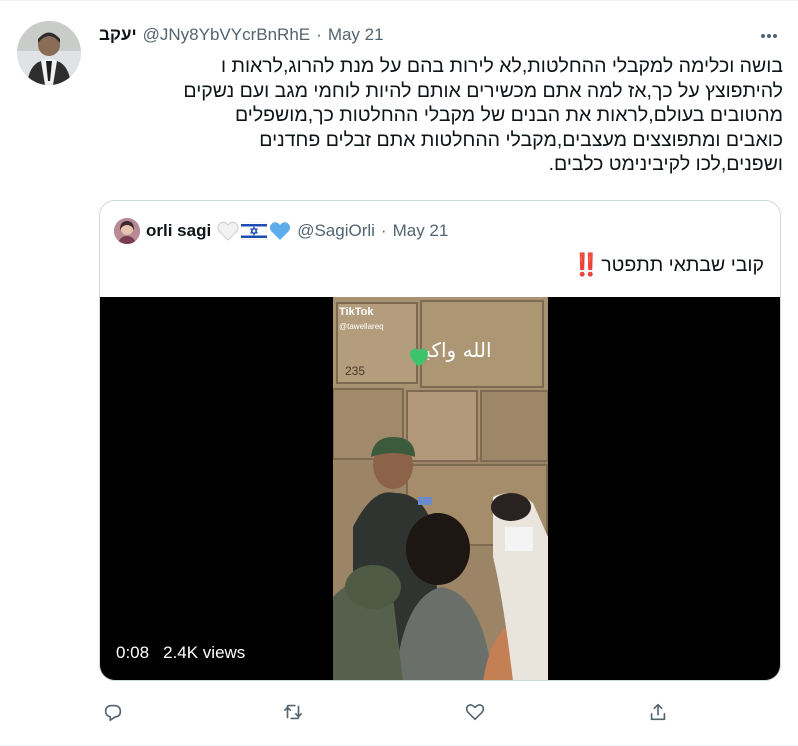  I want to click on like-button, so click(475, 712).